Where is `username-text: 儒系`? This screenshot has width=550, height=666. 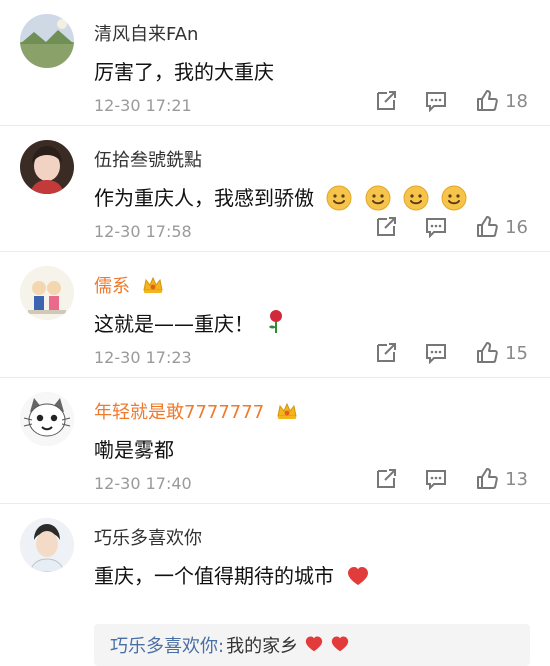
username-text: 儒系 is located at coordinates (112, 286).